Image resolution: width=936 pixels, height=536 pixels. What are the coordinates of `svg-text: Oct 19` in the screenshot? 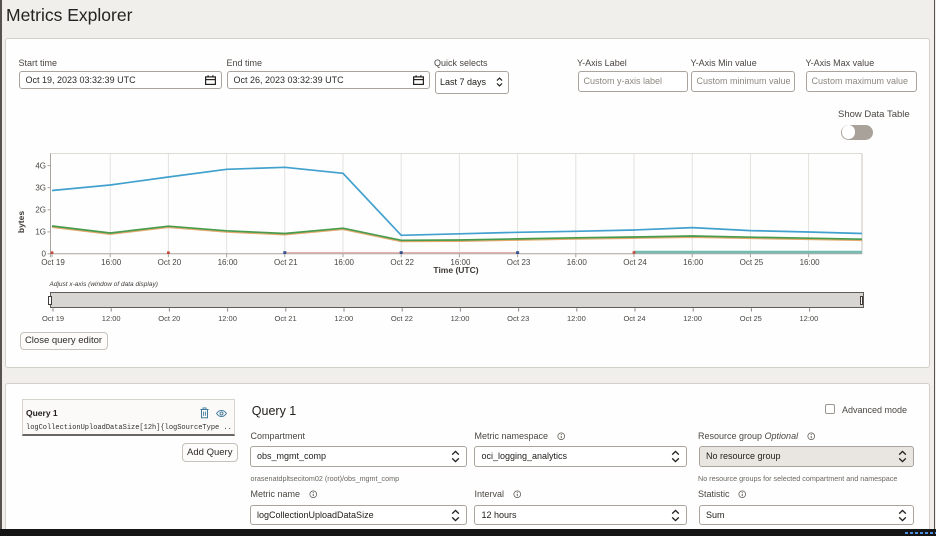 It's located at (53, 262).